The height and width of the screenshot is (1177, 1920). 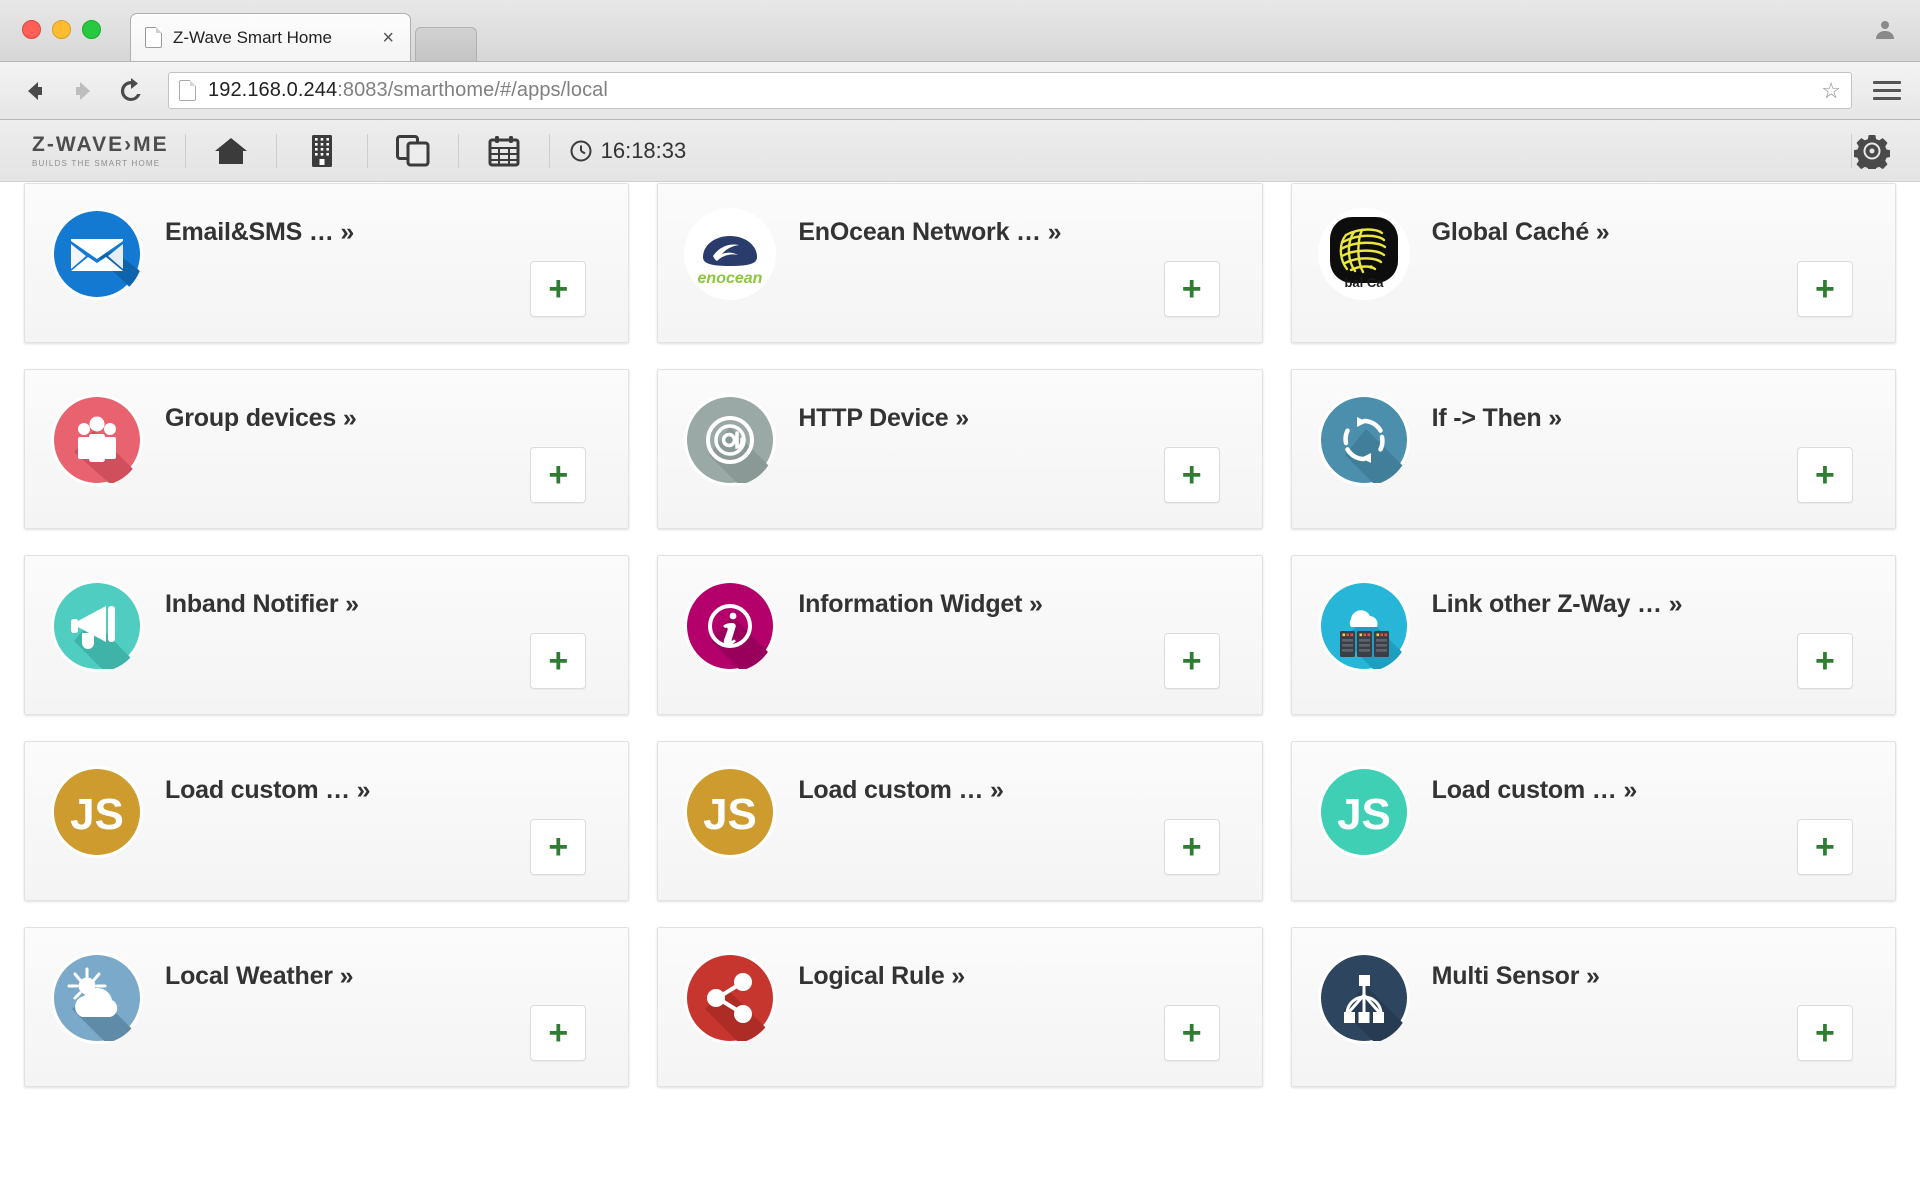 I want to click on inband-notifier-icon, so click(x=97, y=626).